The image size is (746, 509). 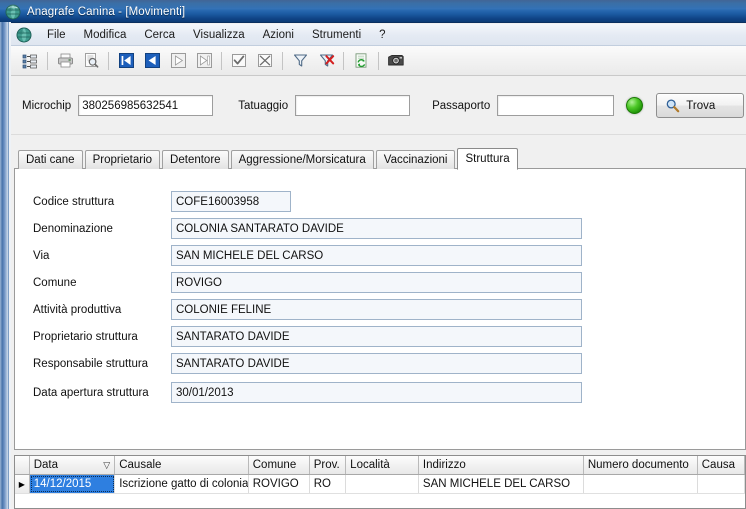 I want to click on filter-funnel-icon, so click(x=300, y=60).